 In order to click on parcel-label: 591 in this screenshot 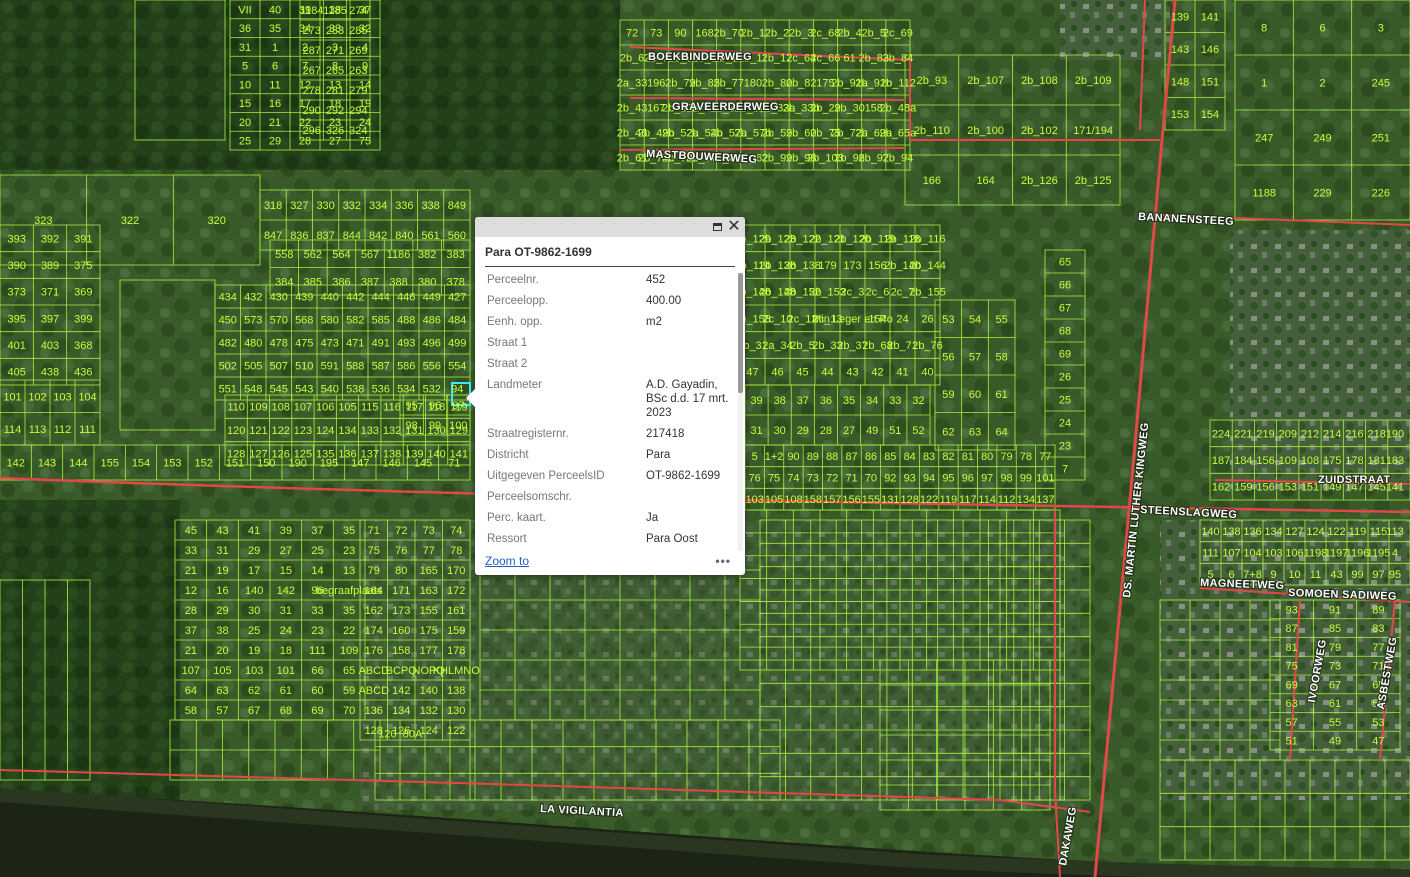, I will do `click(330, 367)`.